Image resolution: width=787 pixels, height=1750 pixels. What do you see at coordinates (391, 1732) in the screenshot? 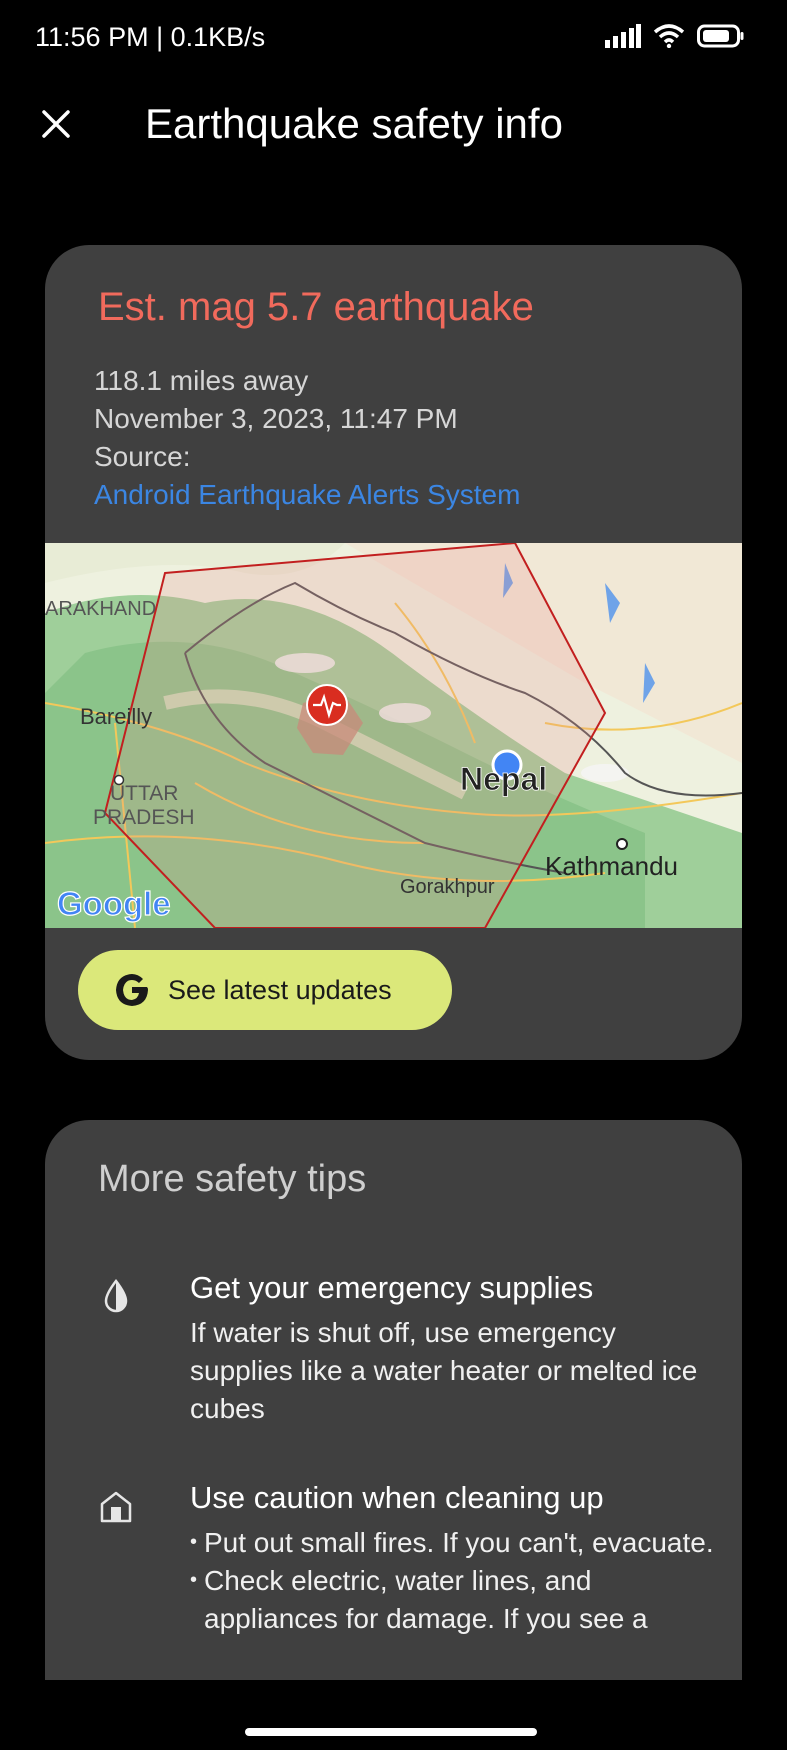
I see `home-indicator` at bounding box center [391, 1732].